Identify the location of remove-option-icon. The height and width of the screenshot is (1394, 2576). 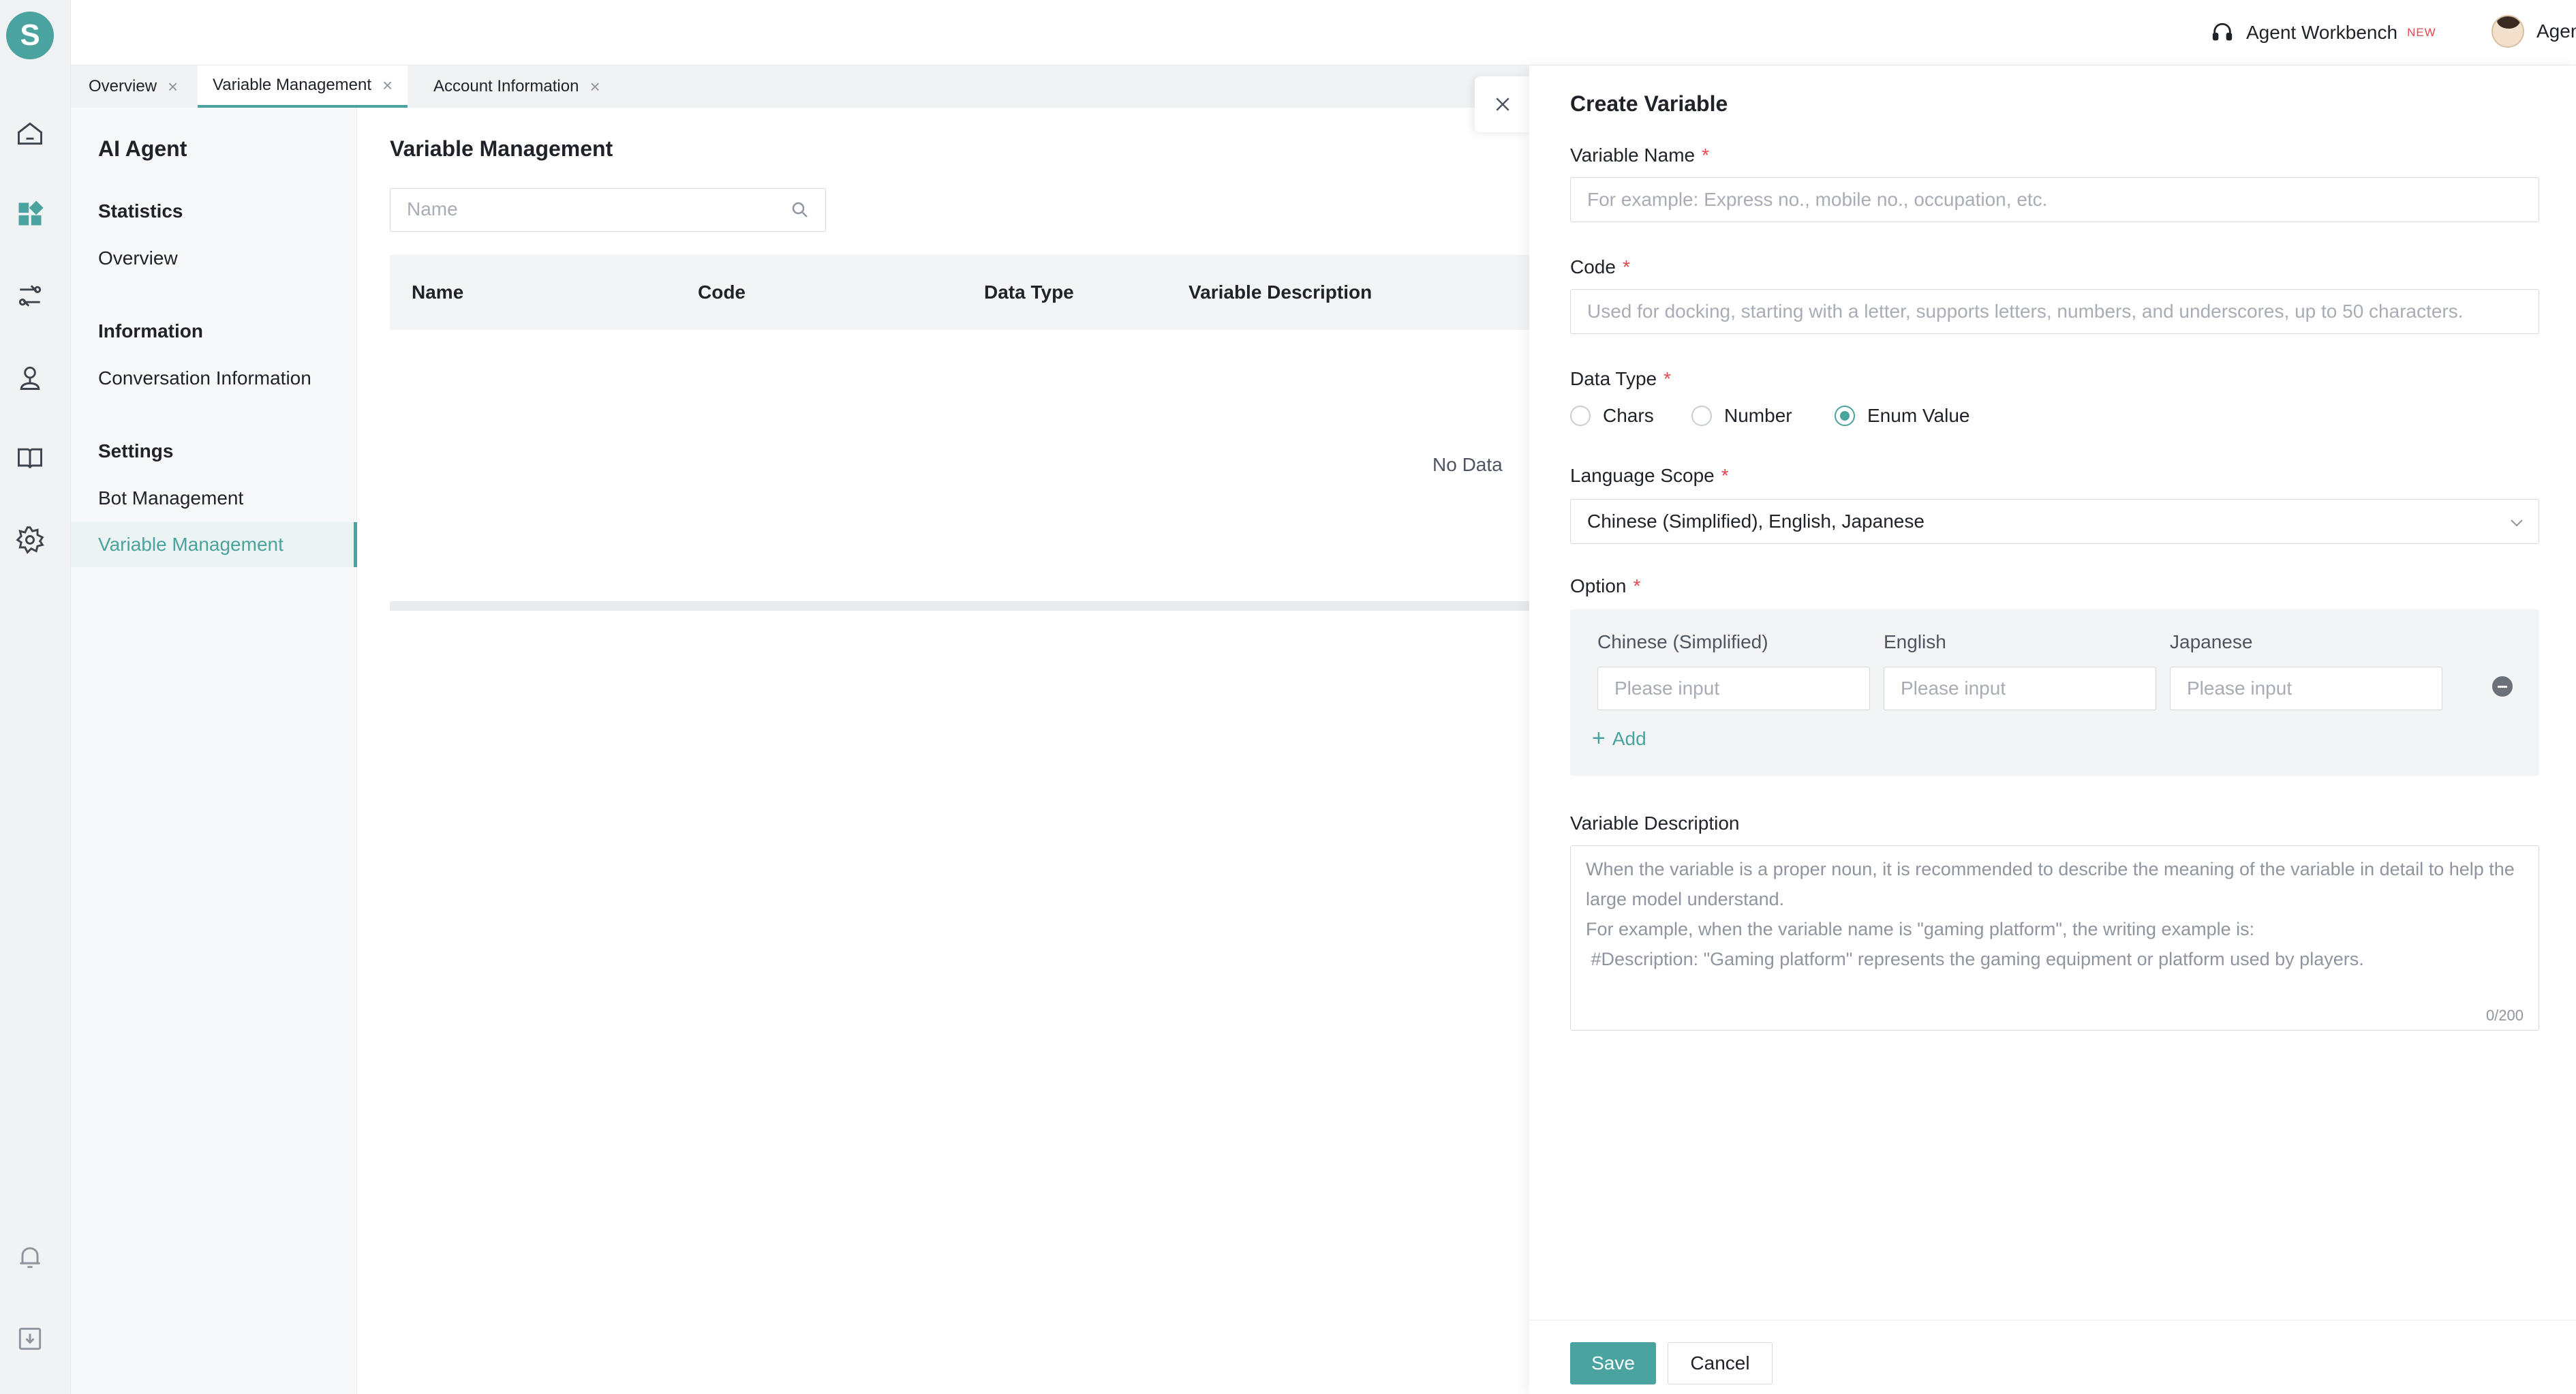
(2502, 686).